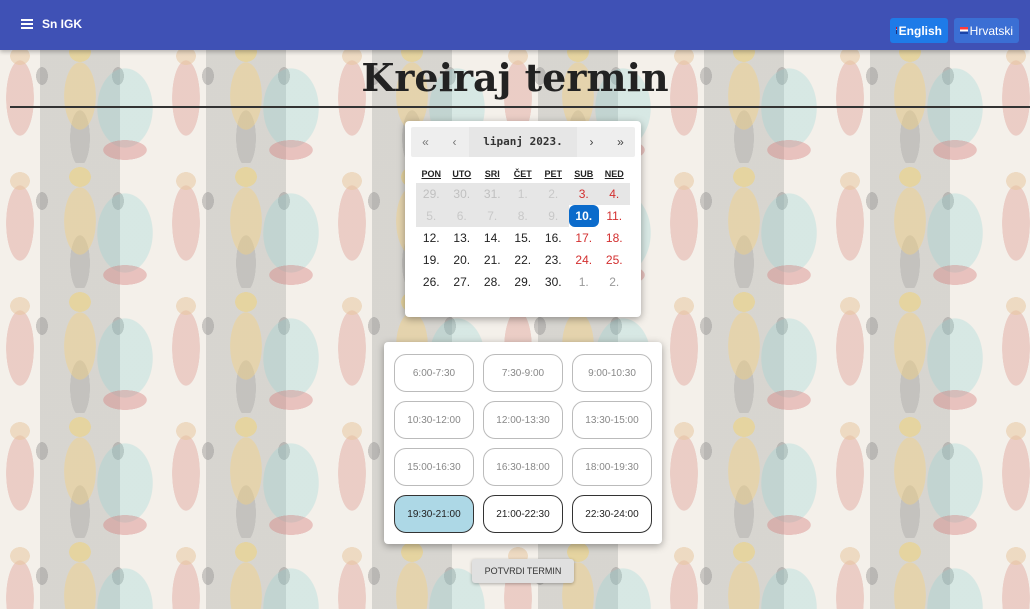 Image resolution: width=1030 pixels, height=609 pixels. I want to click on time-slot-button: 21:00-22:30, so click(523, 514).